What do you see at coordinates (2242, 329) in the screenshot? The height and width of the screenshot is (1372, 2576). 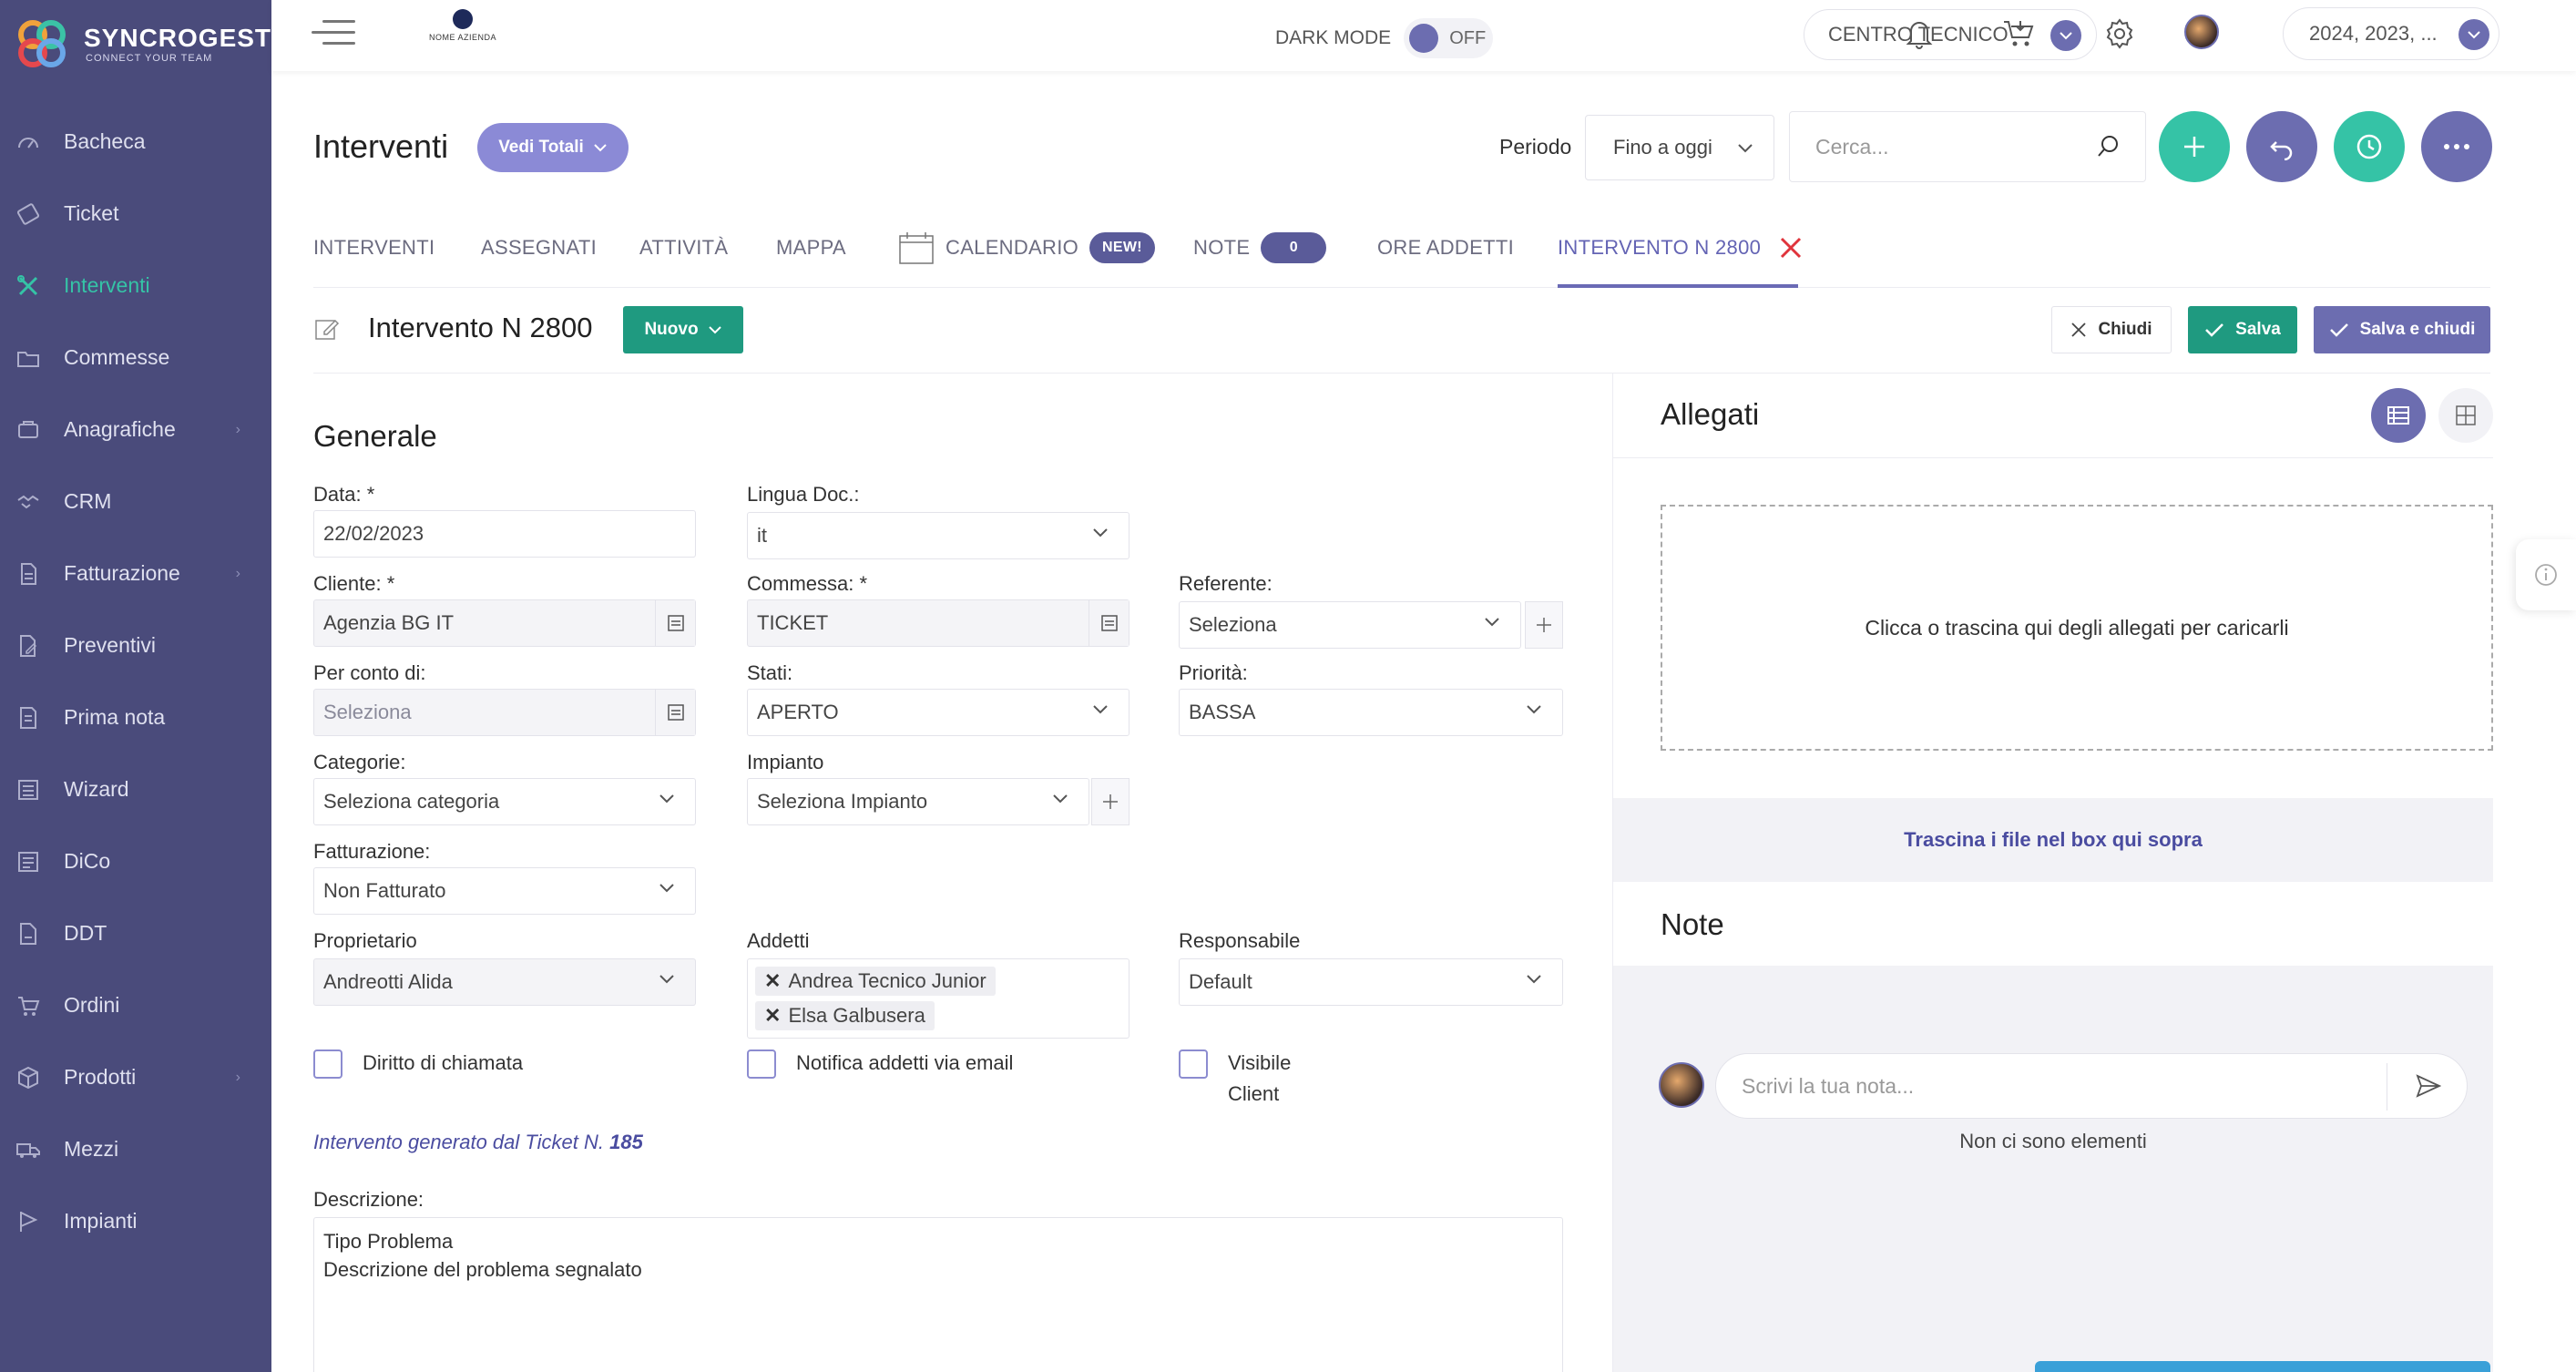 I see `salva-button: Salva` at bounding box center [2242, 329].